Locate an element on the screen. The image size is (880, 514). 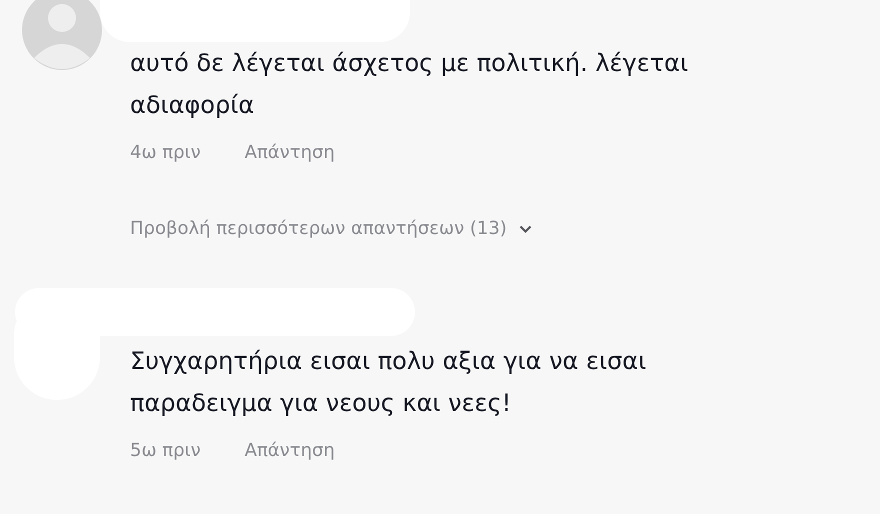
view-more-replies-link: Προβολή περισσότερων απαντήσεων (13) is located at coordinates (318, 229).